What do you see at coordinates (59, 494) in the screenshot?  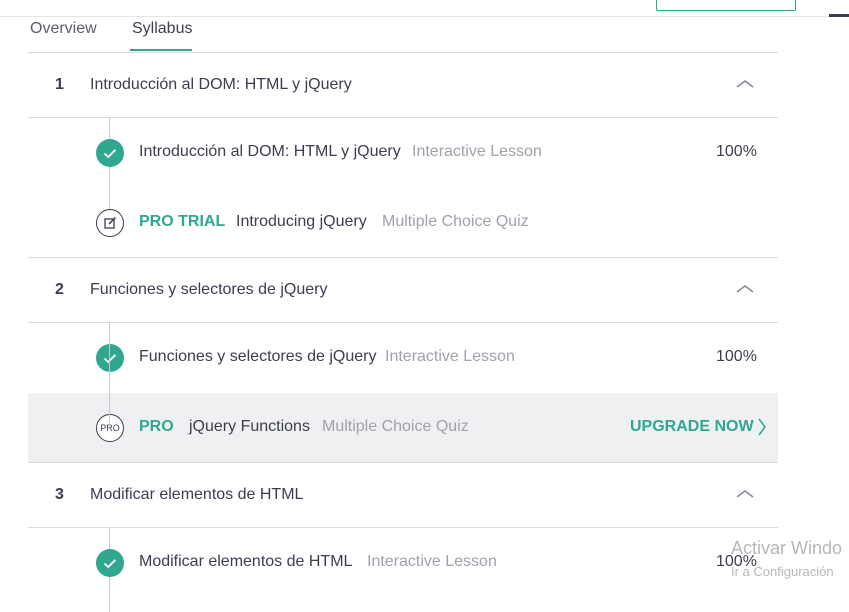 I see `section-number: 3` at bounding box center [59, 494].